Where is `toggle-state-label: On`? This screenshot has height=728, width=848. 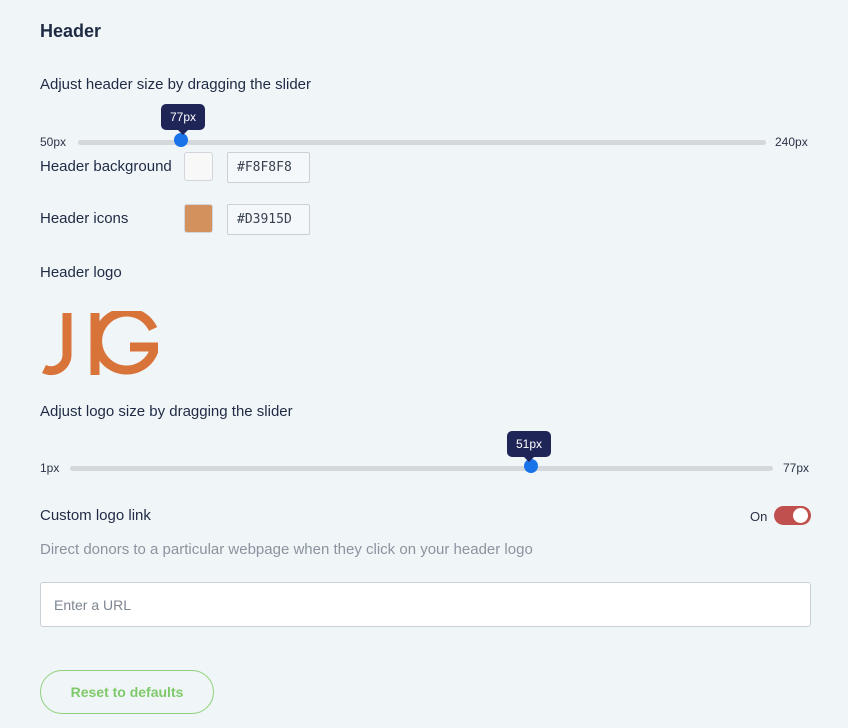
toggle-state-label: On is located at coordinates (759, 516).